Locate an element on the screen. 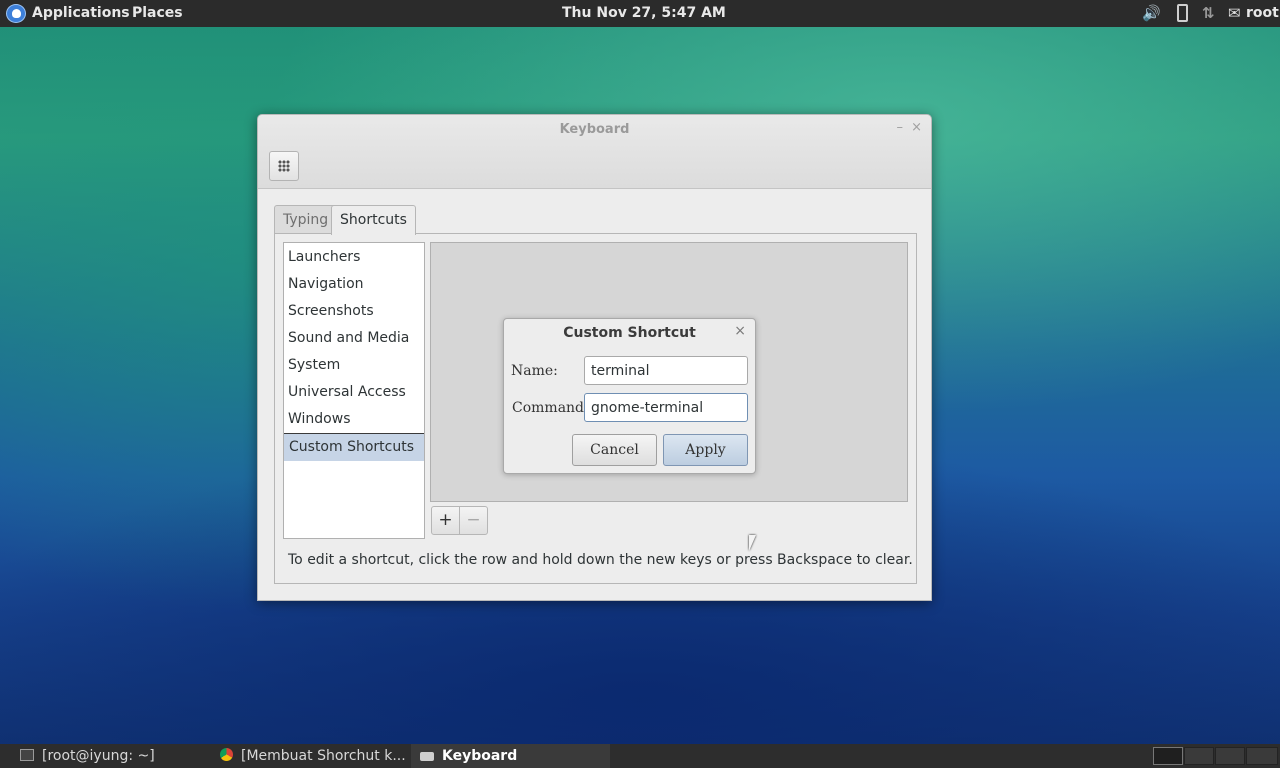 Image resolution: width=1280 pixels, height=768 pixels. network-icon: ⇅ is located at coordinates (1208, 13).